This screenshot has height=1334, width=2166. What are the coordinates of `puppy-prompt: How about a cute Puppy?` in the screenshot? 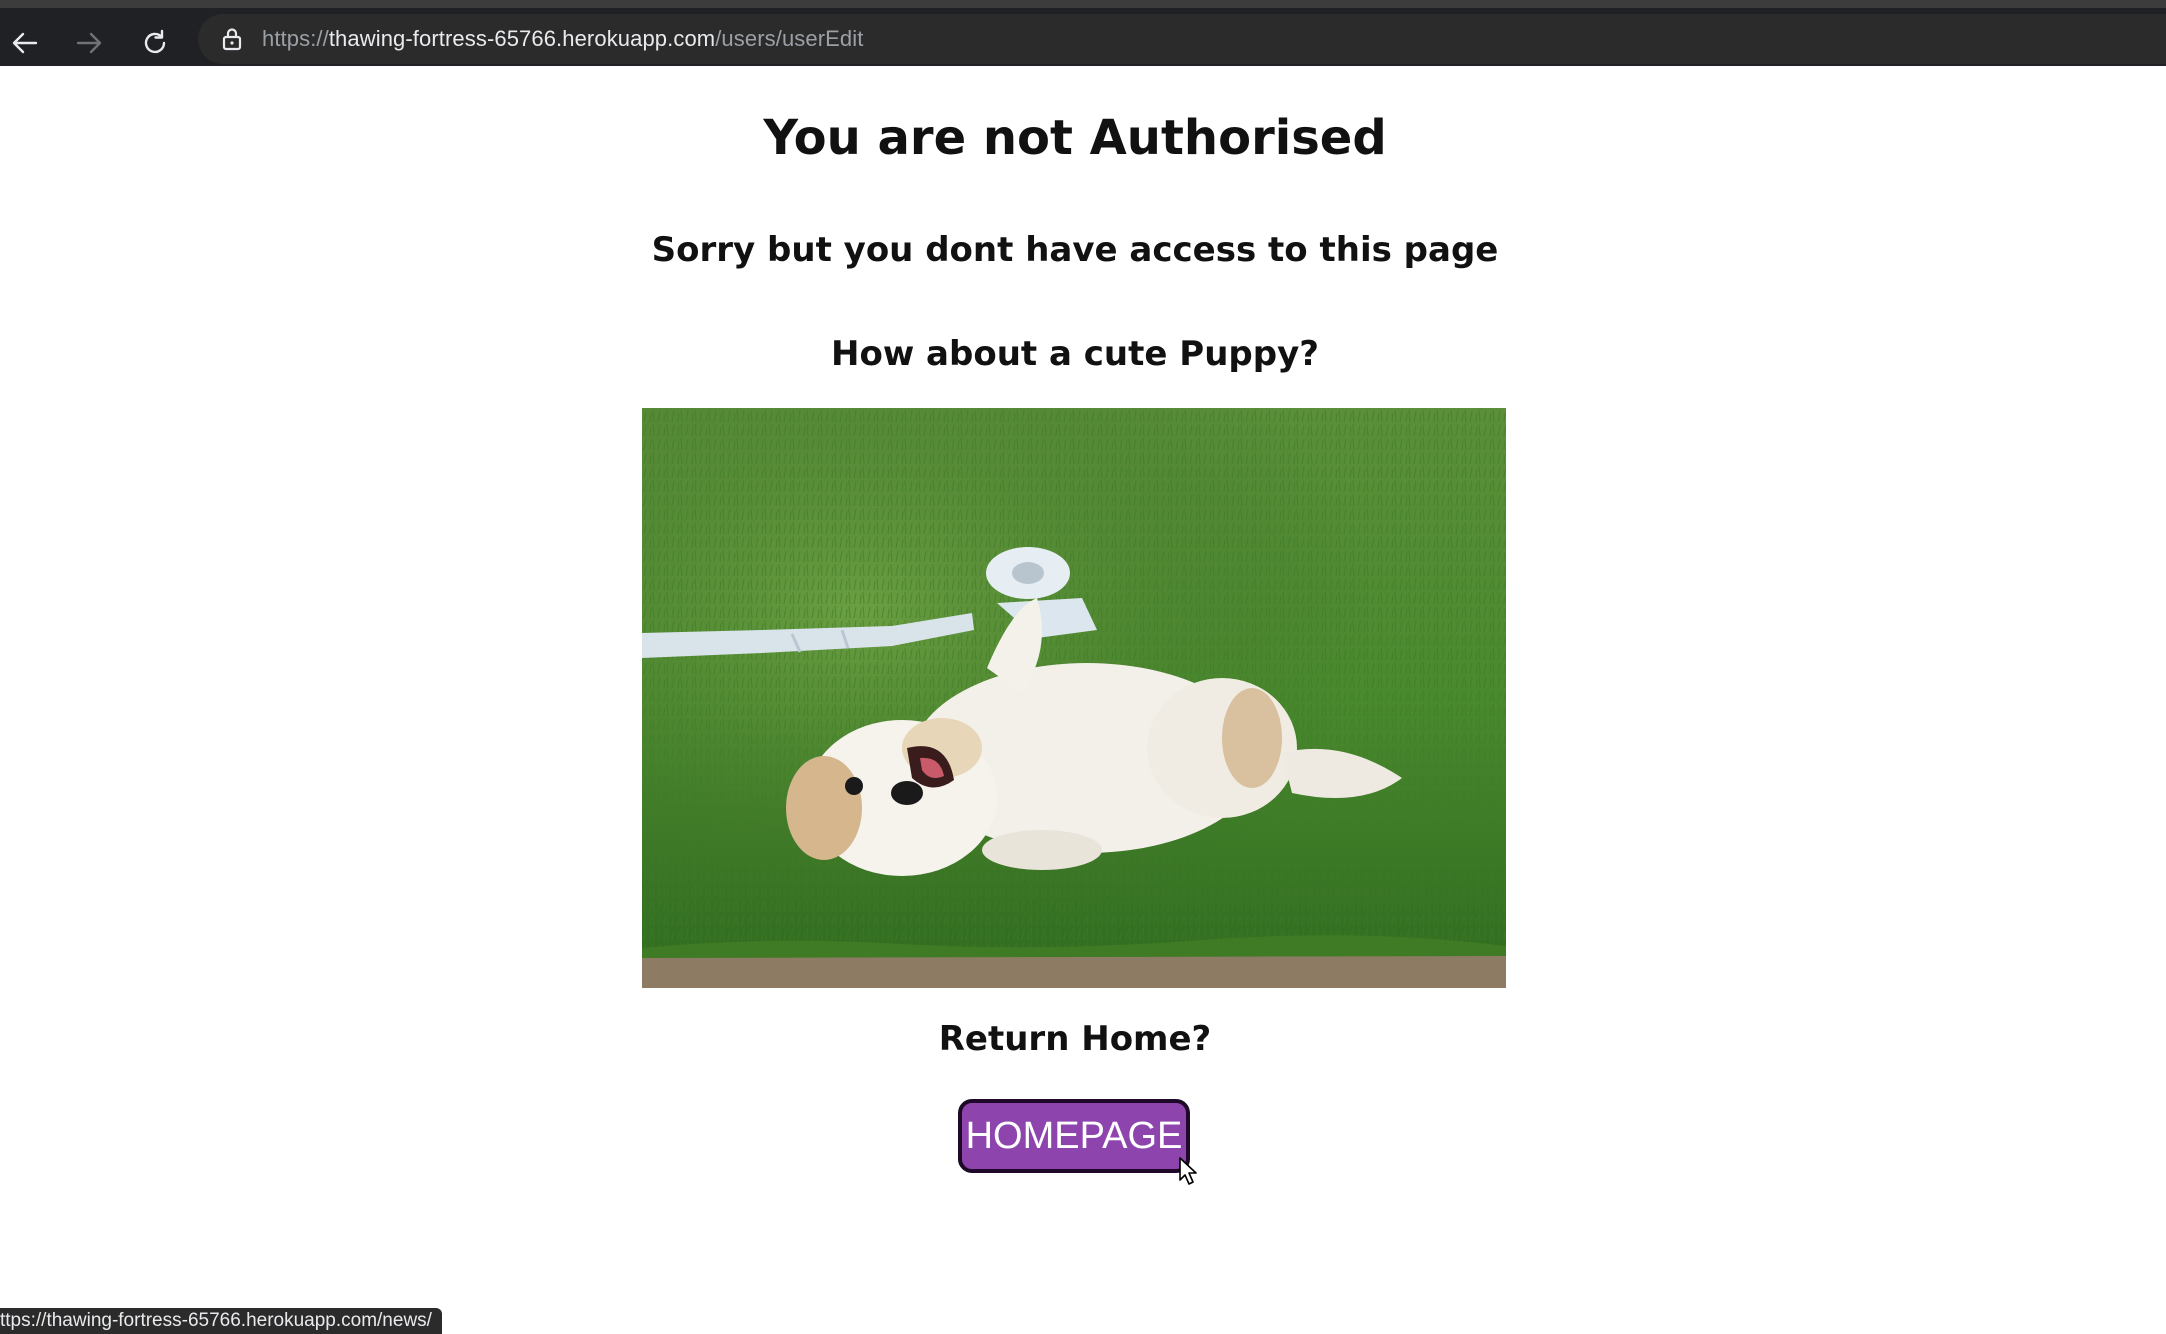 It's located at (1075, 354).